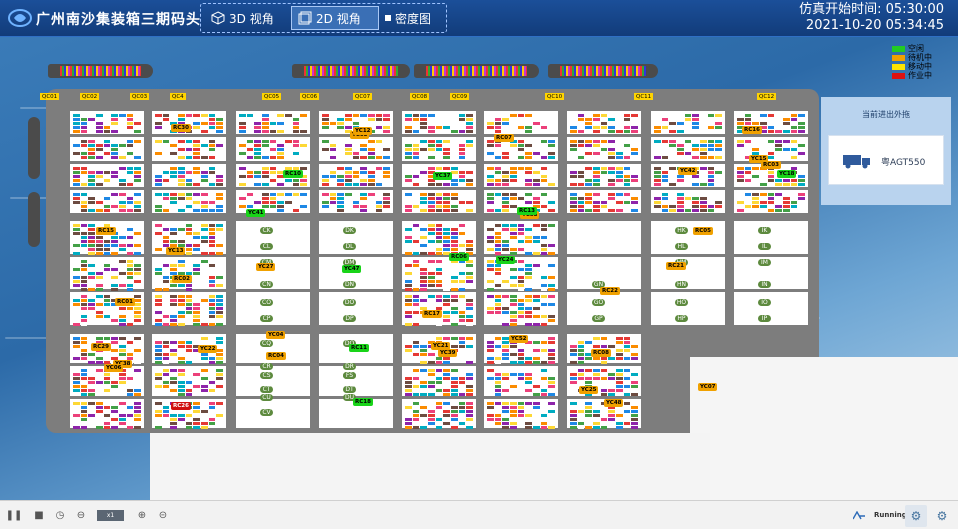 The image size is (958, 529). What do you see at coordinates (266, 302) in the screenshot?
I see `bay-label: CO` at bounding box center [266, 302].